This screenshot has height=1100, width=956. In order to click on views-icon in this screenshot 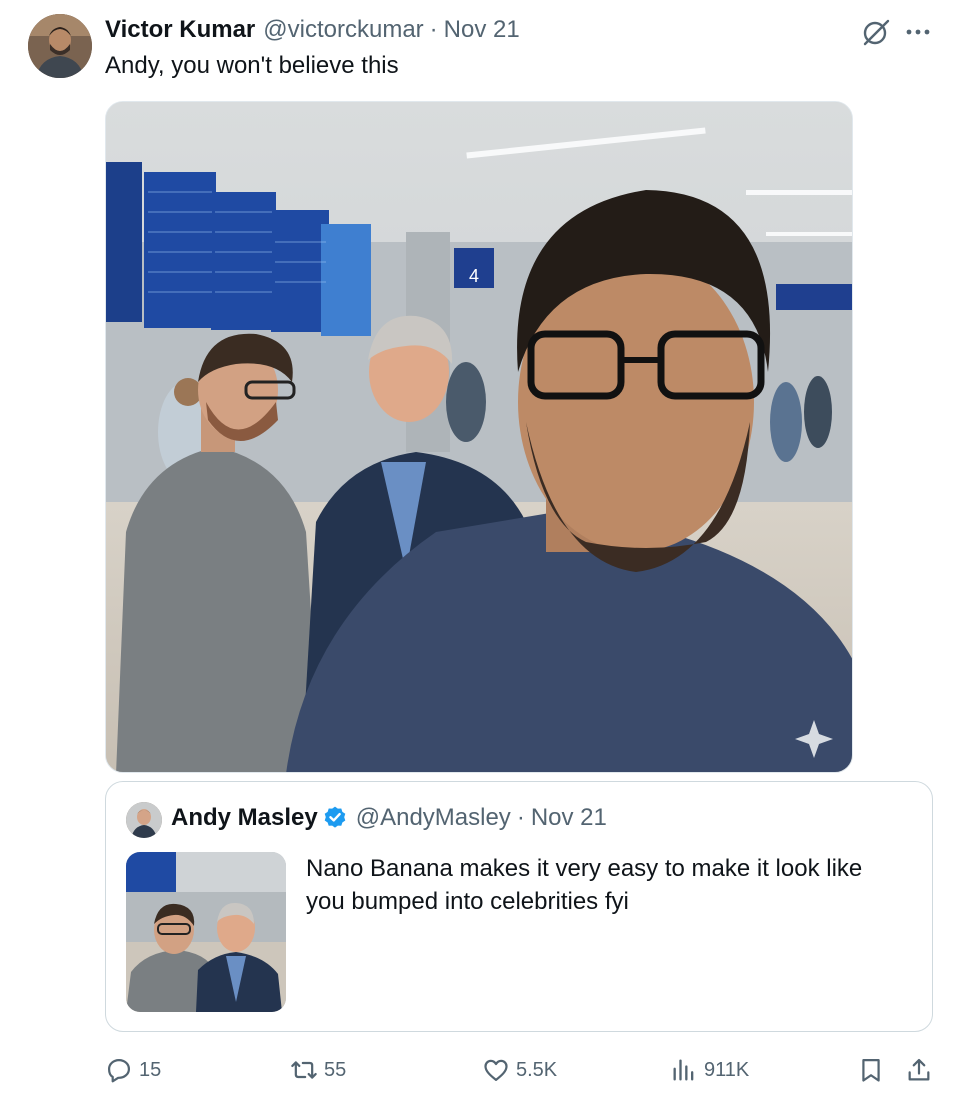, I will do `click(683, 1070)`.